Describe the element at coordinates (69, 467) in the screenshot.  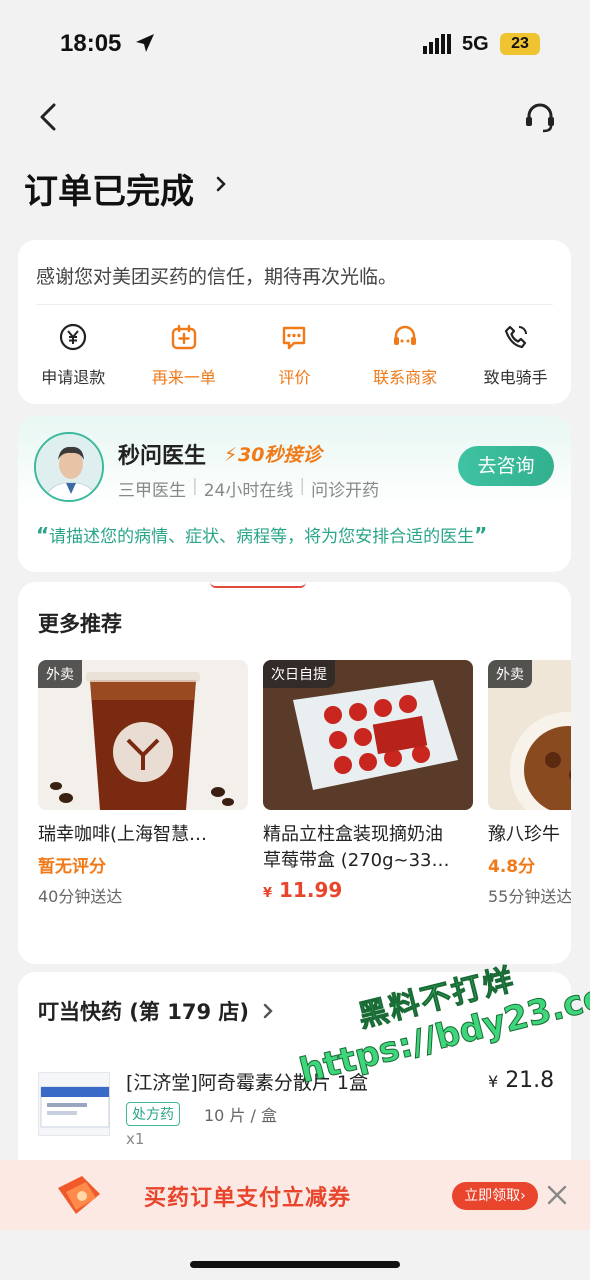
I see `doctor-avatar` at that location.